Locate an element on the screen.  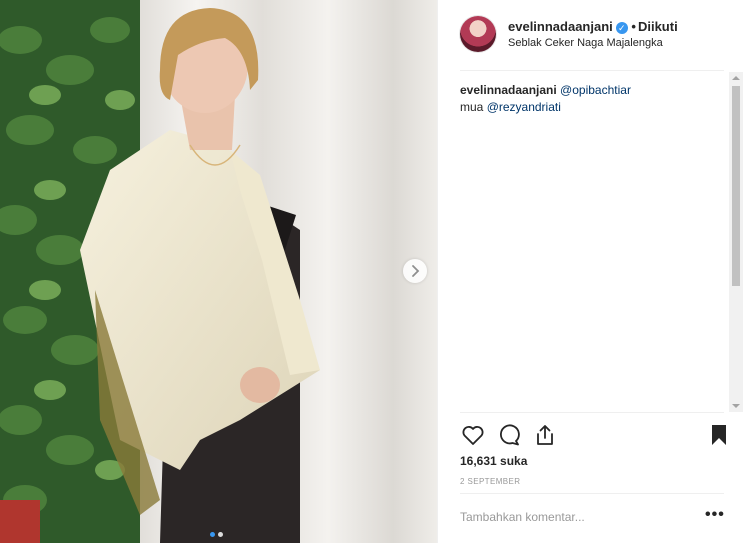
comment-button is located at coordinates (509, 435).